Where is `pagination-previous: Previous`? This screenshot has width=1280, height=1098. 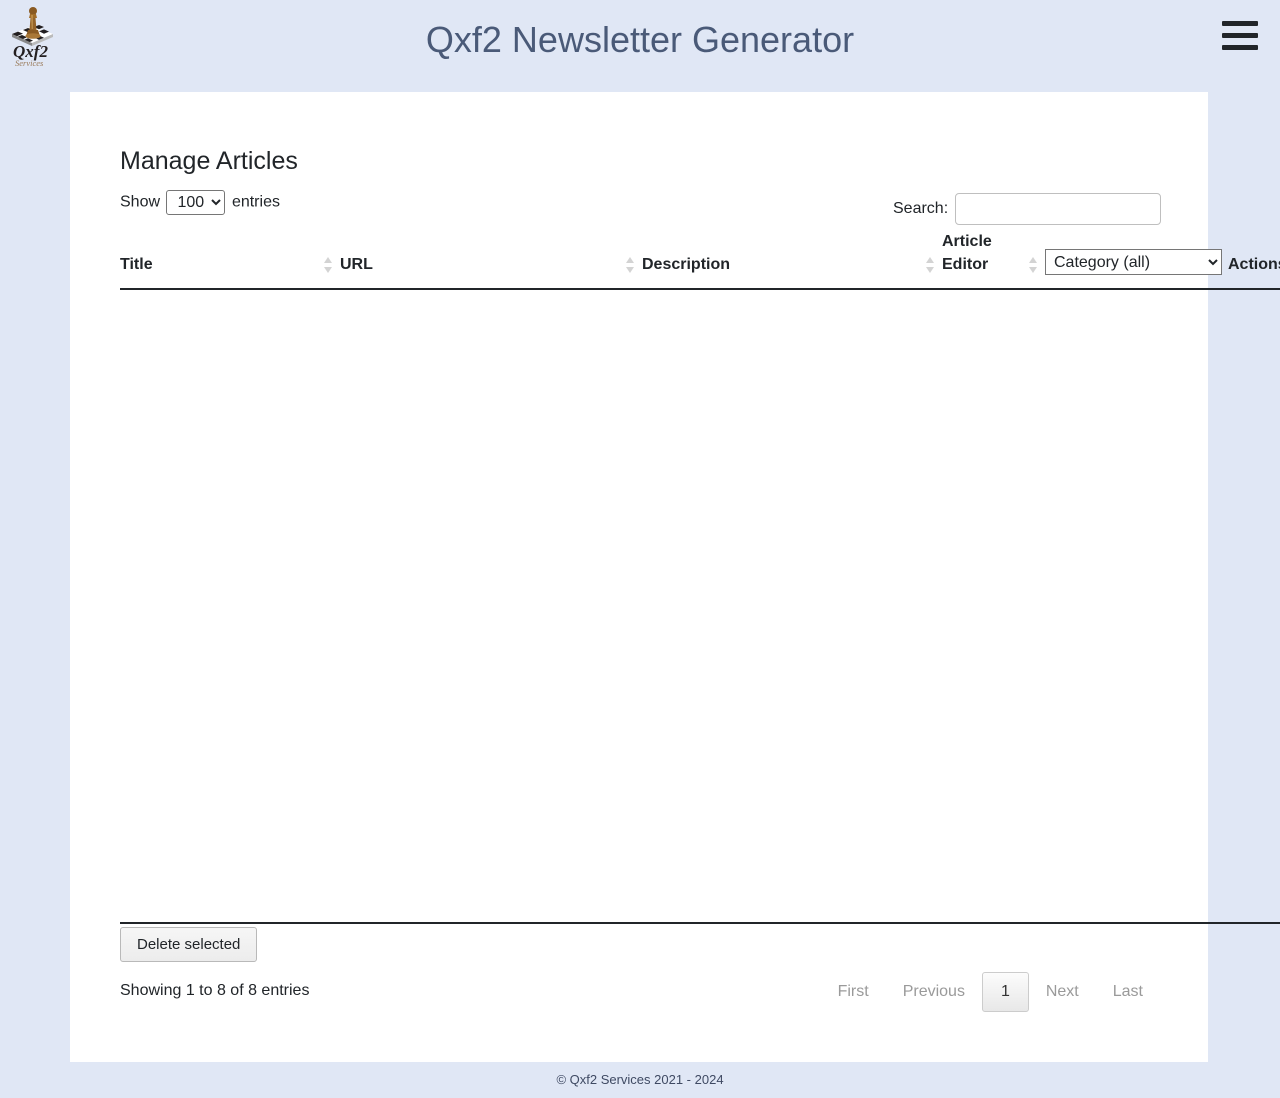 pagination-previous: Previous is located at coordinates (934, 992).